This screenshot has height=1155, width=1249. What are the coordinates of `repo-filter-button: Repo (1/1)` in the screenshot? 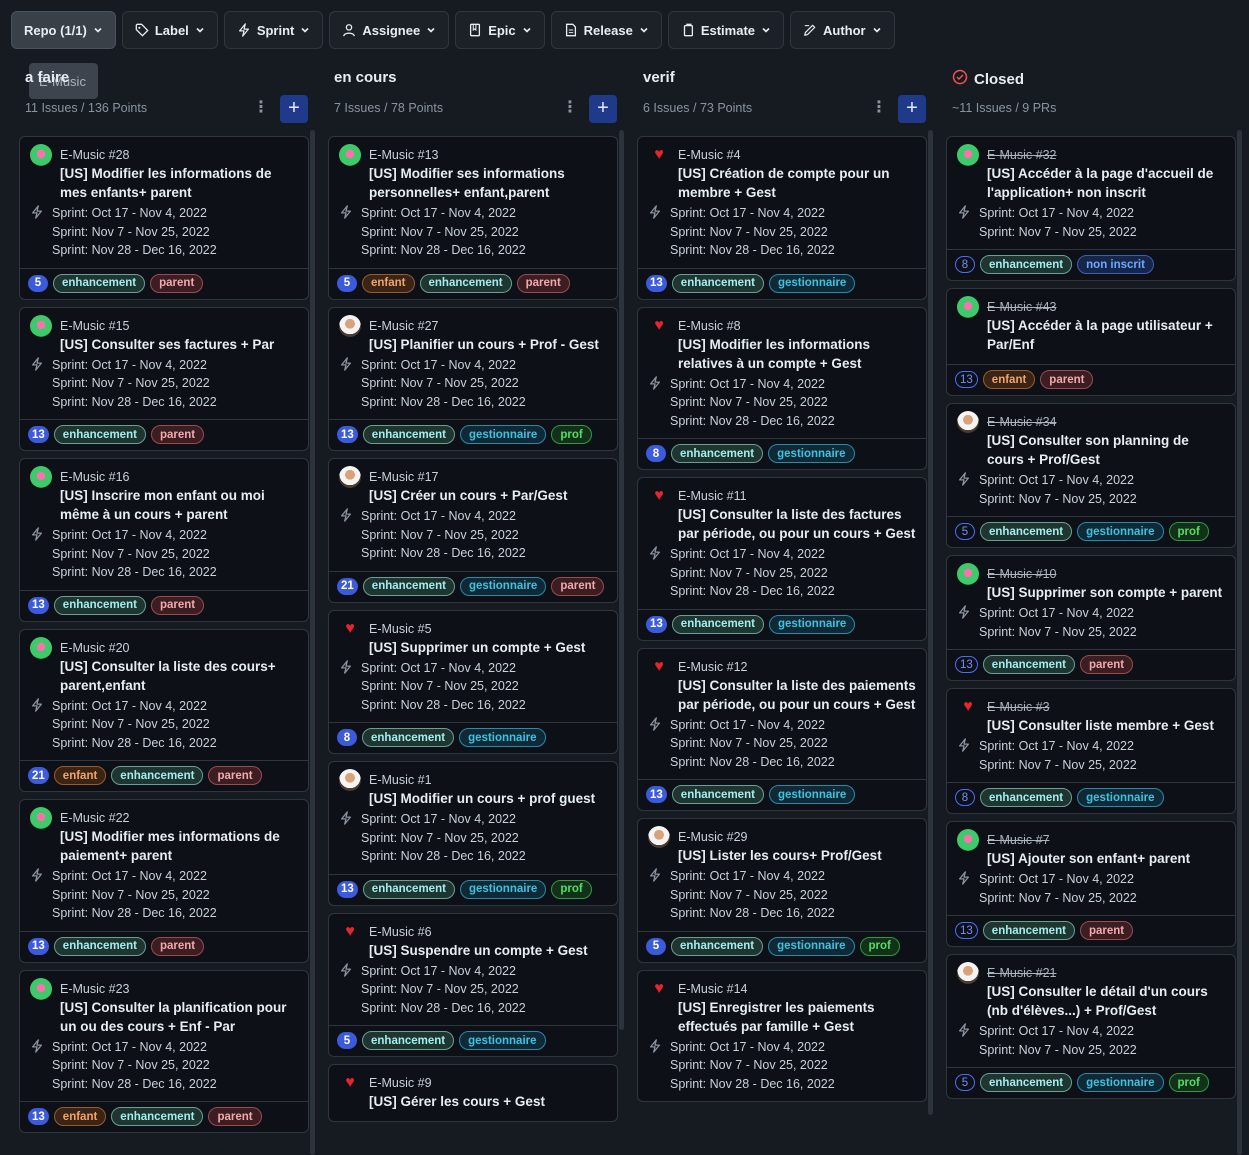 It's located at (63, 30).